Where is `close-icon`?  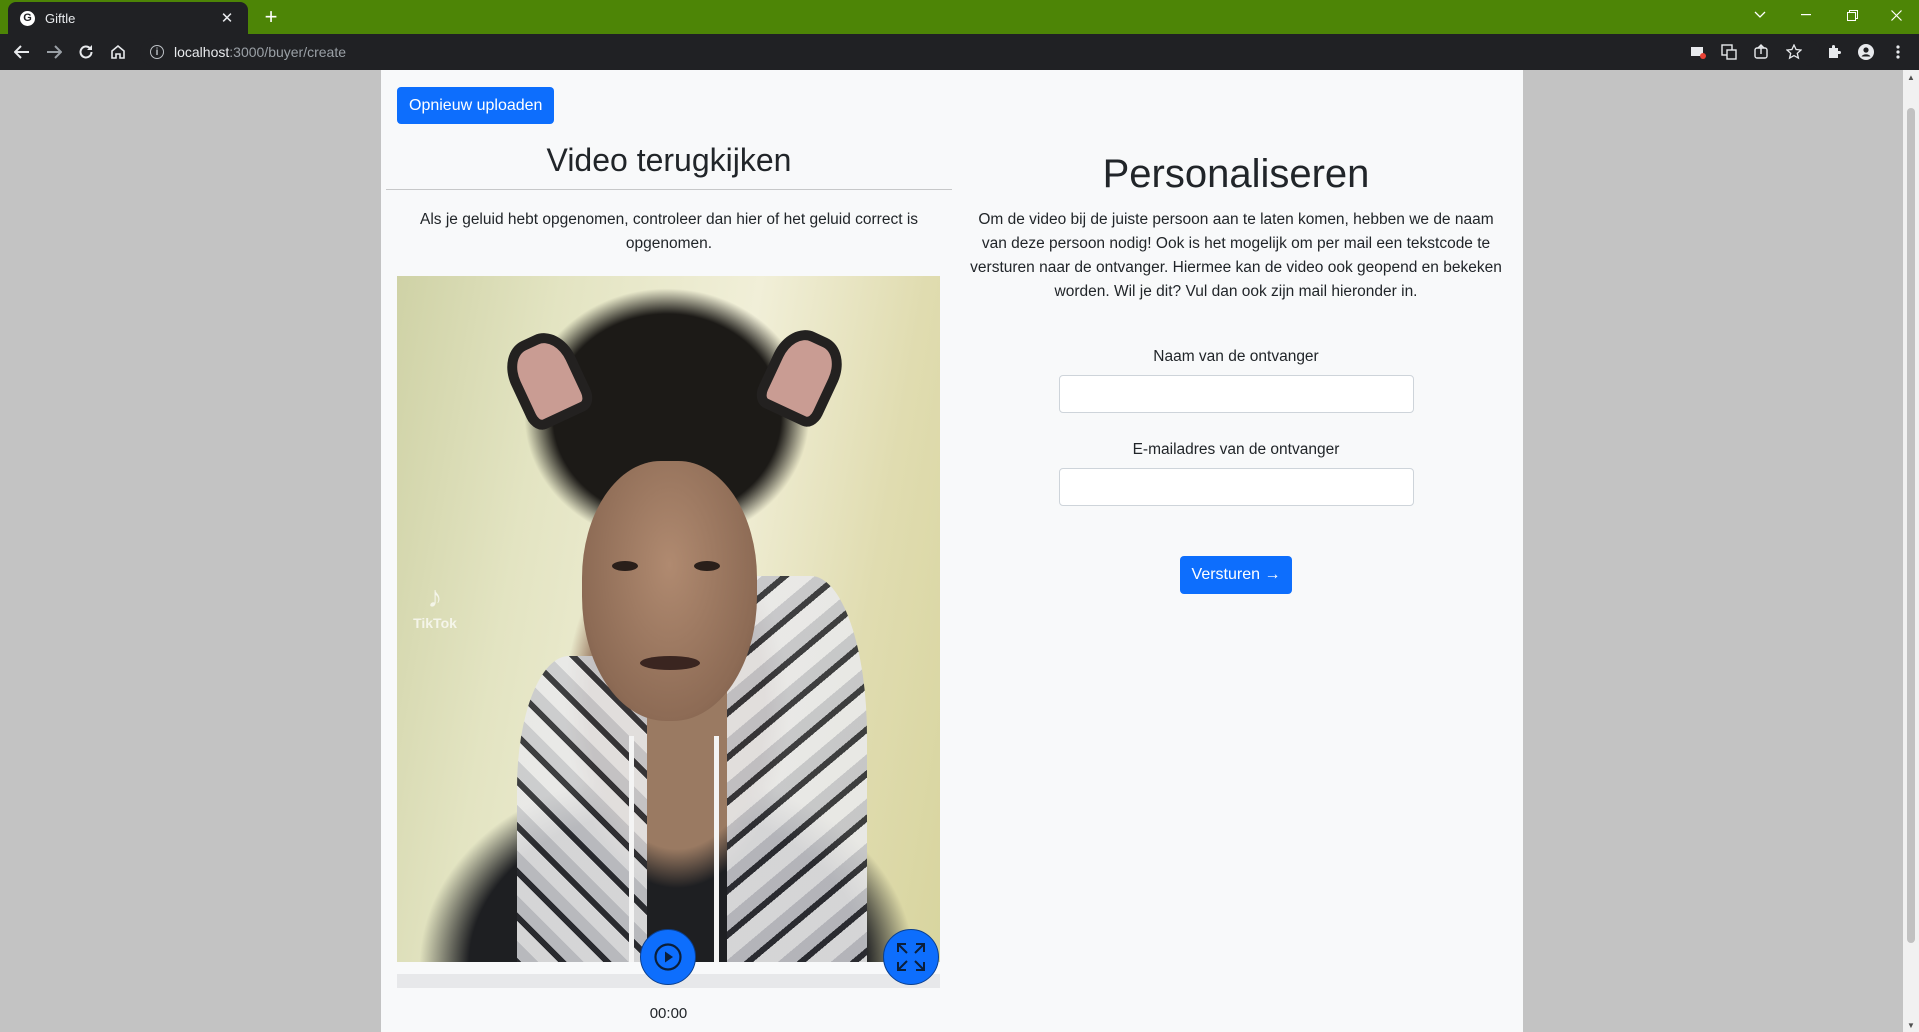 close-icon is located at coordinates (1896, 15).